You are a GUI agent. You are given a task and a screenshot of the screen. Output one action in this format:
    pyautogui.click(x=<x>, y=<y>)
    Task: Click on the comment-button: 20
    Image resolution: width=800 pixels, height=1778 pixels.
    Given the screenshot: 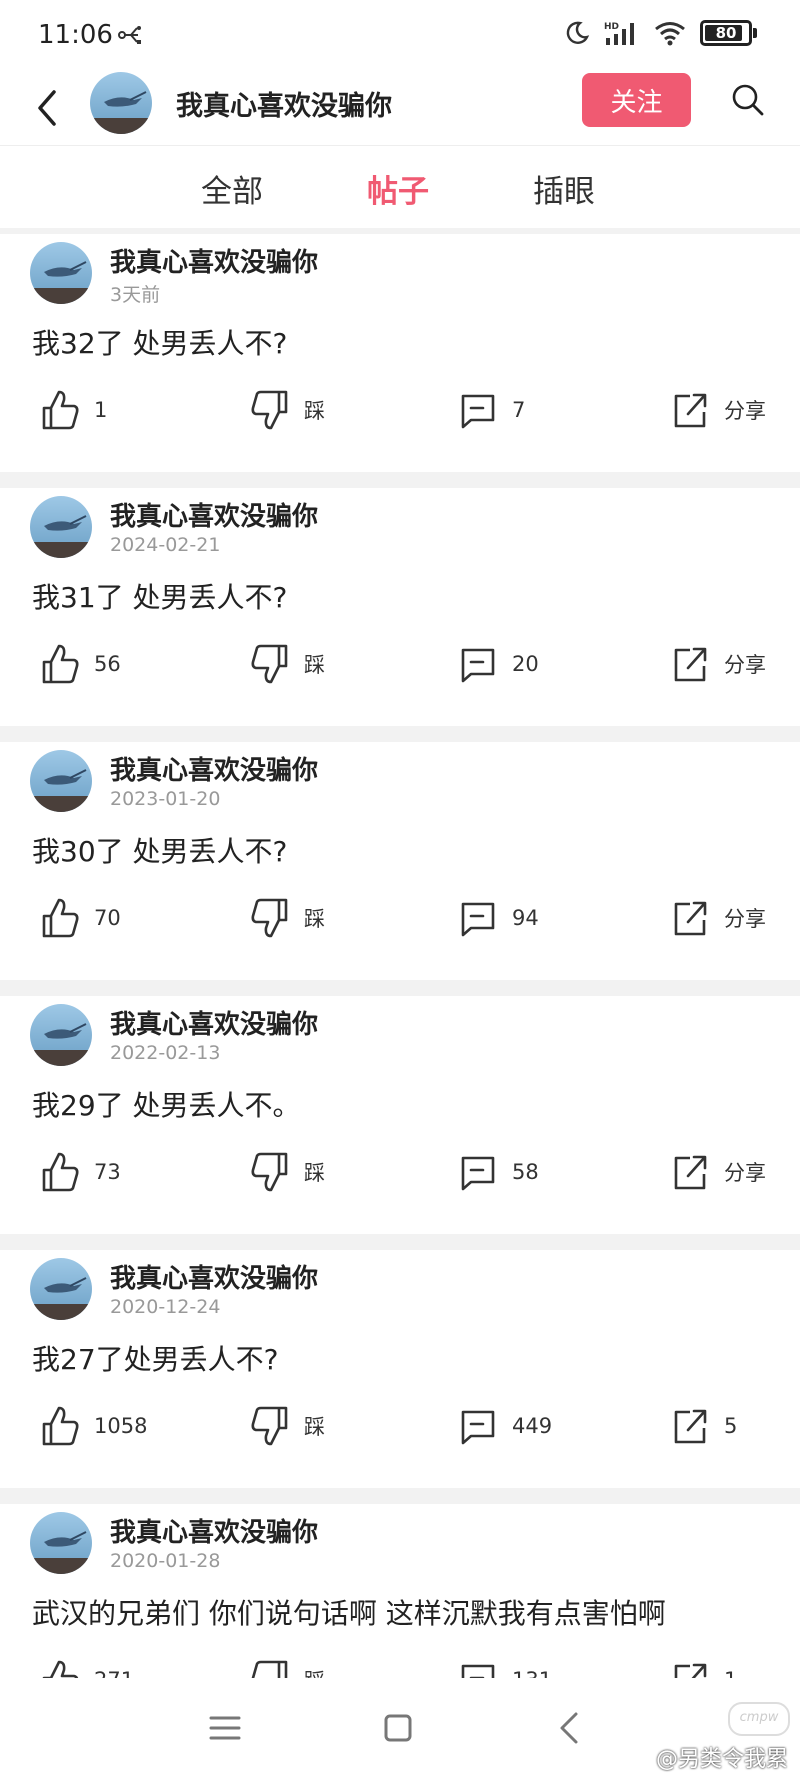 What is the action you would take?
    pyautogui.click(x=498, y=664)
    